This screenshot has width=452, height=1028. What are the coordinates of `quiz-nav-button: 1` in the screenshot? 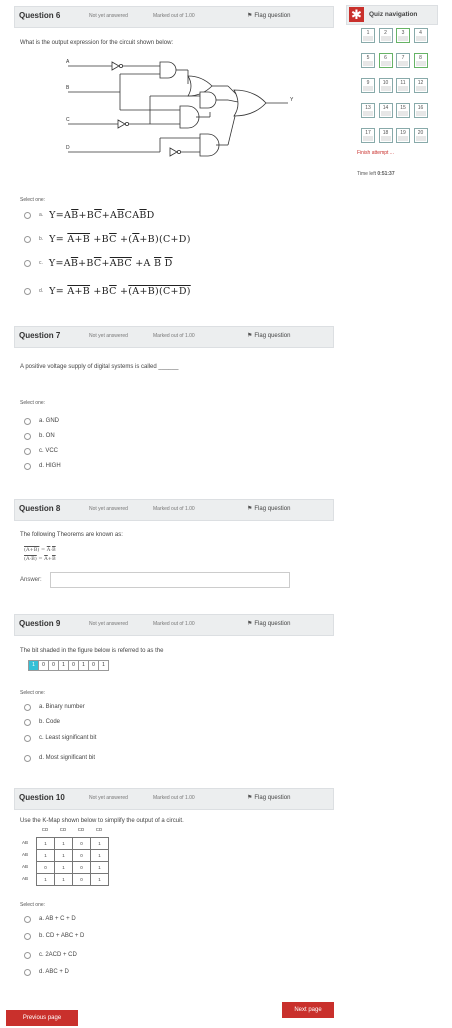 It's located at (368, 35).